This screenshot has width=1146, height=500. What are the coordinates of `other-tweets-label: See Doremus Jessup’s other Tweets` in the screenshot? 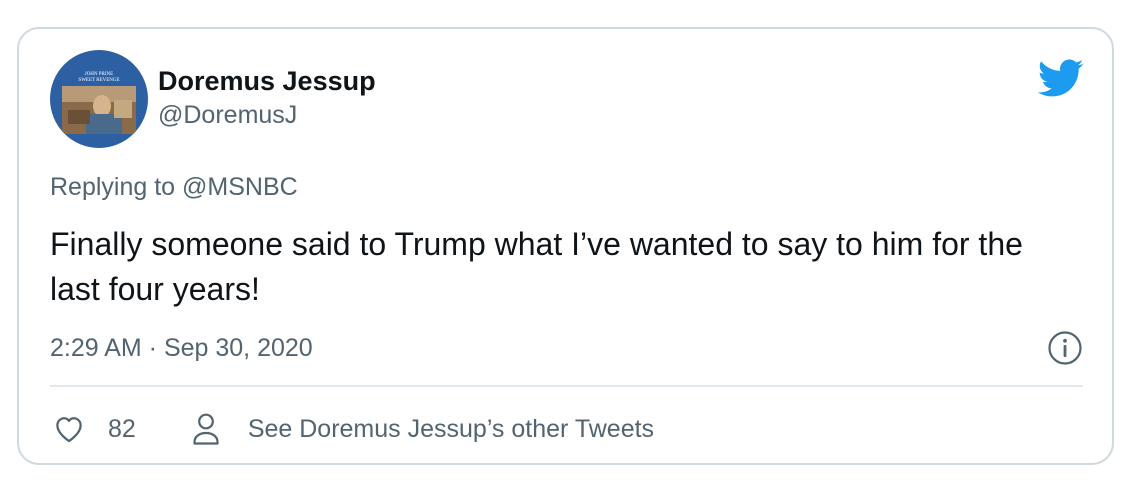 It's located at (451, 428).